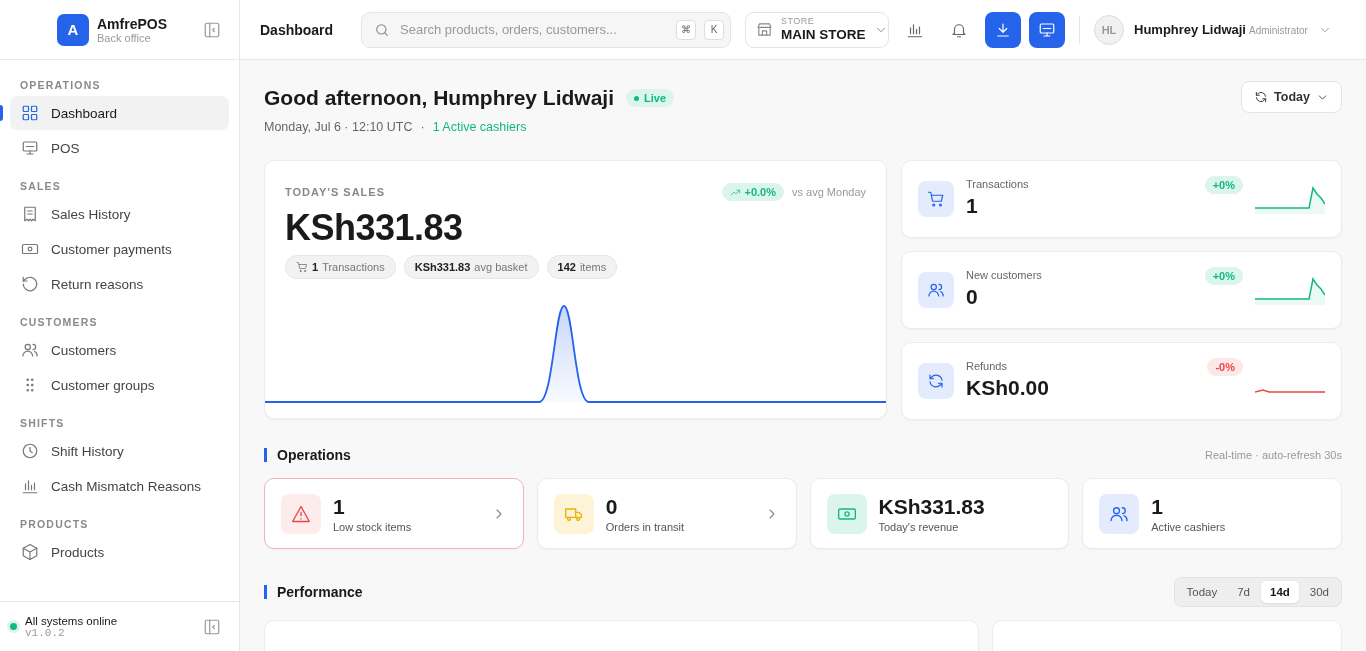  Describe the element at coordinates (382, 29) in the screenshot. I see `search-icon` at that location.